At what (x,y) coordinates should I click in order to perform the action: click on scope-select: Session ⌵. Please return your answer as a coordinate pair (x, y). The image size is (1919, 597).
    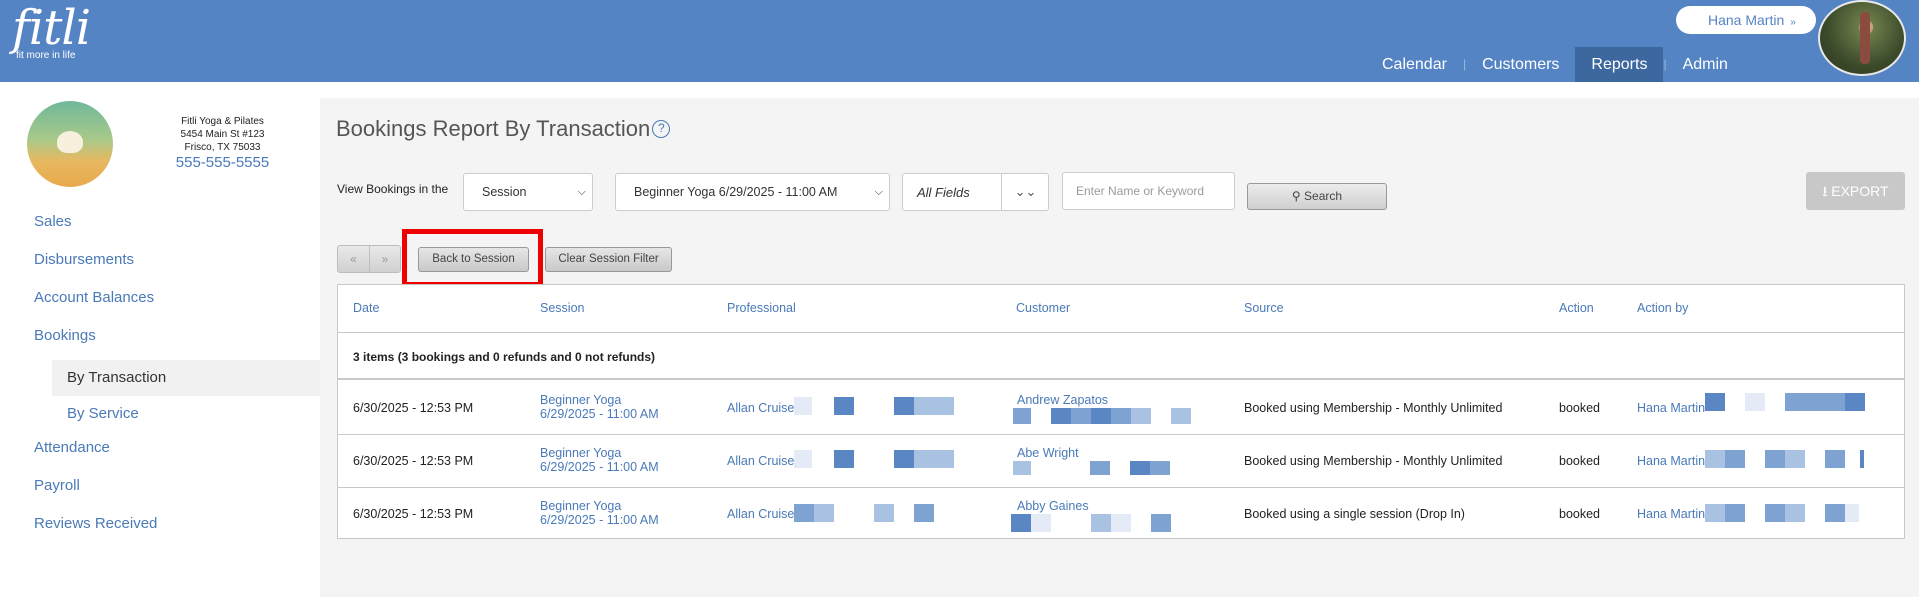
    Looking at the image, I should click on (528, 192).